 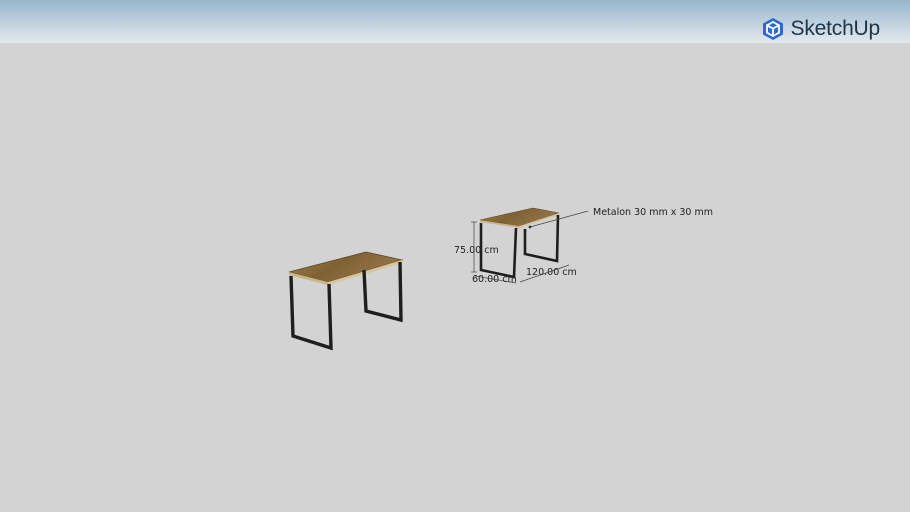 What do you see at coordinates (311, 313) in the screenshot?
I see `desk-leg-frame` at bounding box center [311, 313].